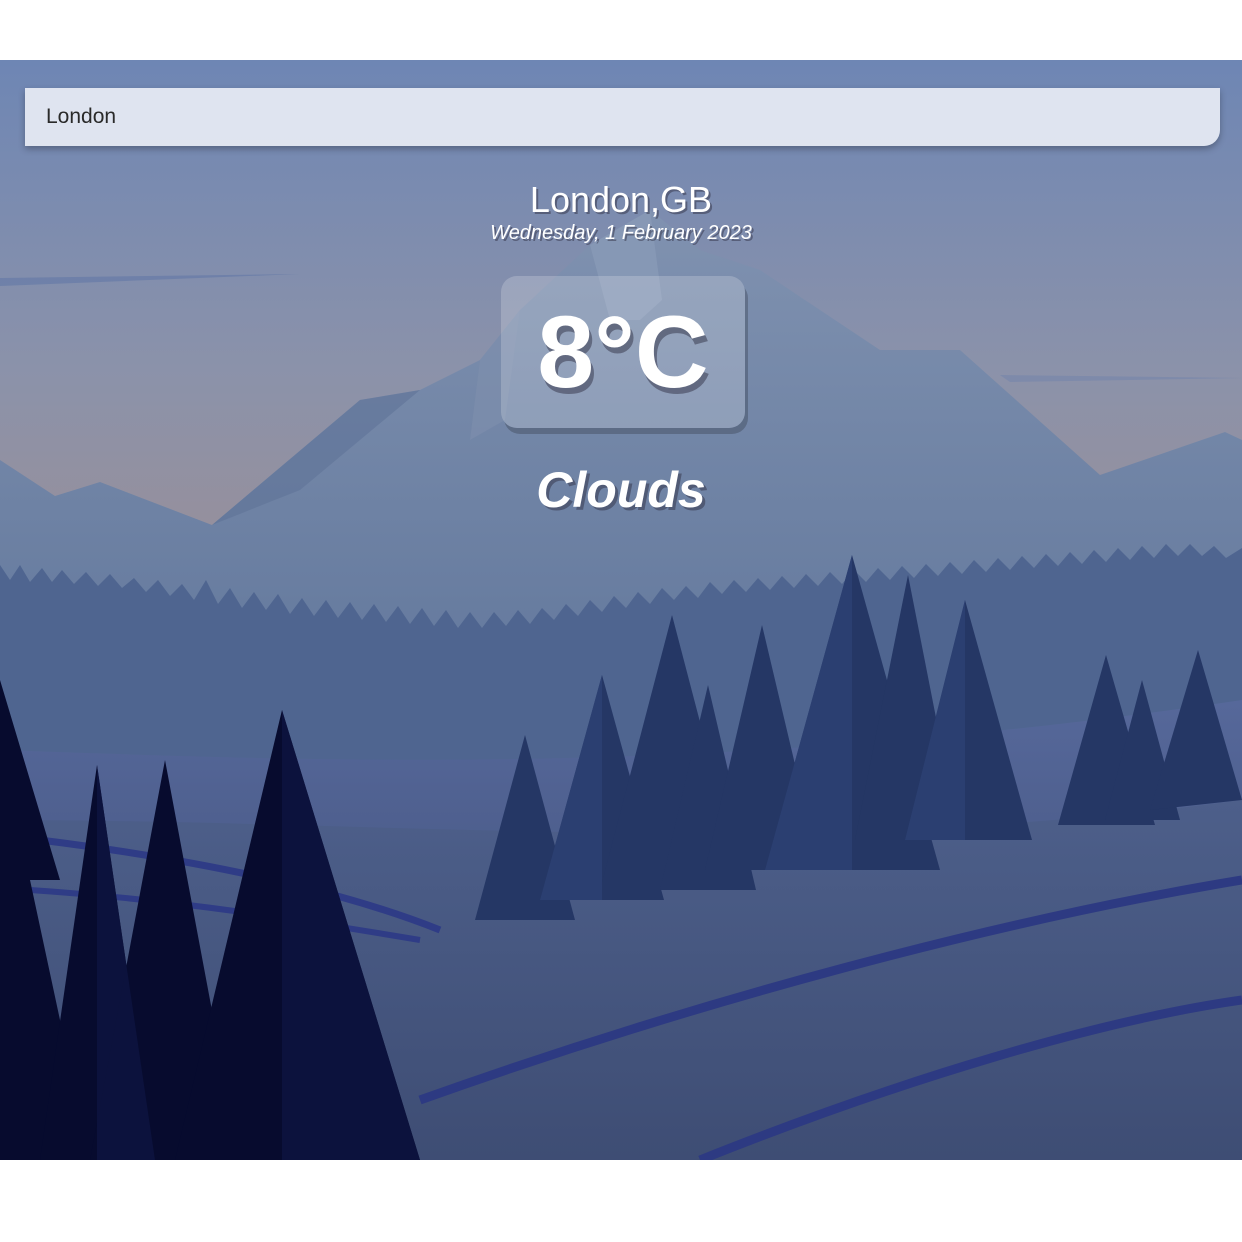 The width and height of the screenshot is (1242, 1242). What do you see at coordinates (621, 490) in the screenshot?
I see `weather-condition: Clouds` at bounding box center [621, 490].